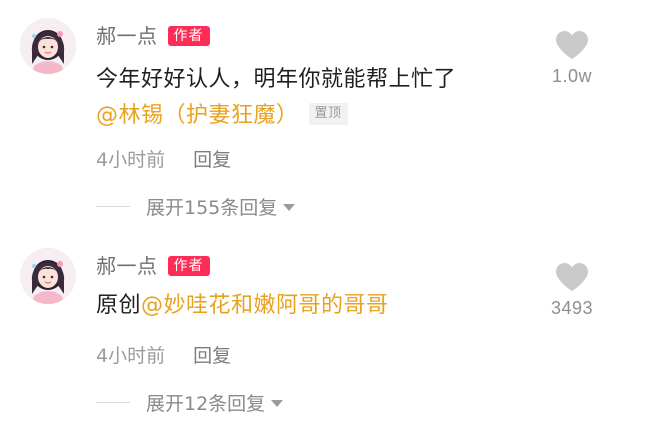 The image size is (653, 425). I want to click on like-box: 1.0w, so click(572, 58).